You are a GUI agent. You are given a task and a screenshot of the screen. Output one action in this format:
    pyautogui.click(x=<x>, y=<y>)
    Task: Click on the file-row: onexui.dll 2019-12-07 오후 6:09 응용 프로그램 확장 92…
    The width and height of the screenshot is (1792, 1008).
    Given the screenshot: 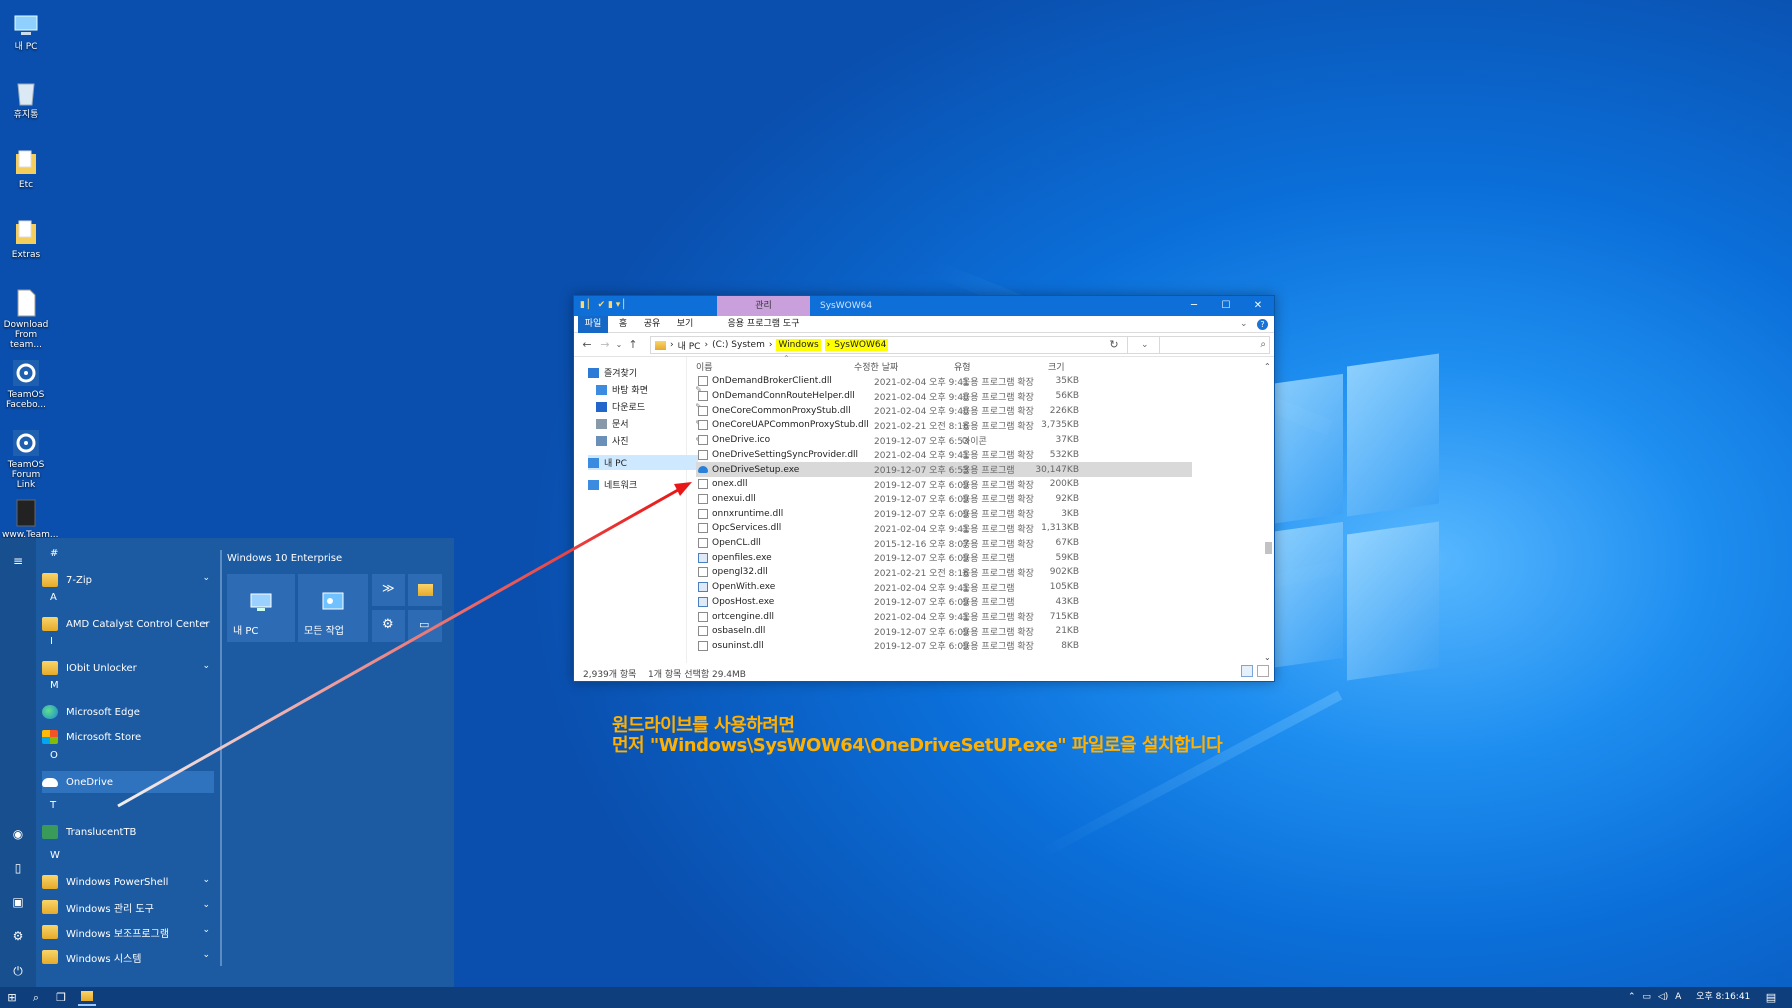 What is the action you would take?
    pyautogui.click(x=944, y=499)
    